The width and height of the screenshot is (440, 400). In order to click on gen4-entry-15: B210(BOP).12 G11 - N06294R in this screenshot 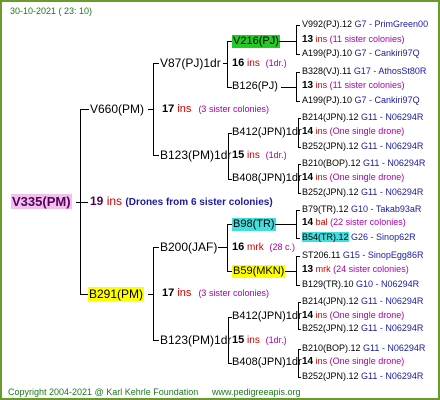, I will do `click(363, 348)`.